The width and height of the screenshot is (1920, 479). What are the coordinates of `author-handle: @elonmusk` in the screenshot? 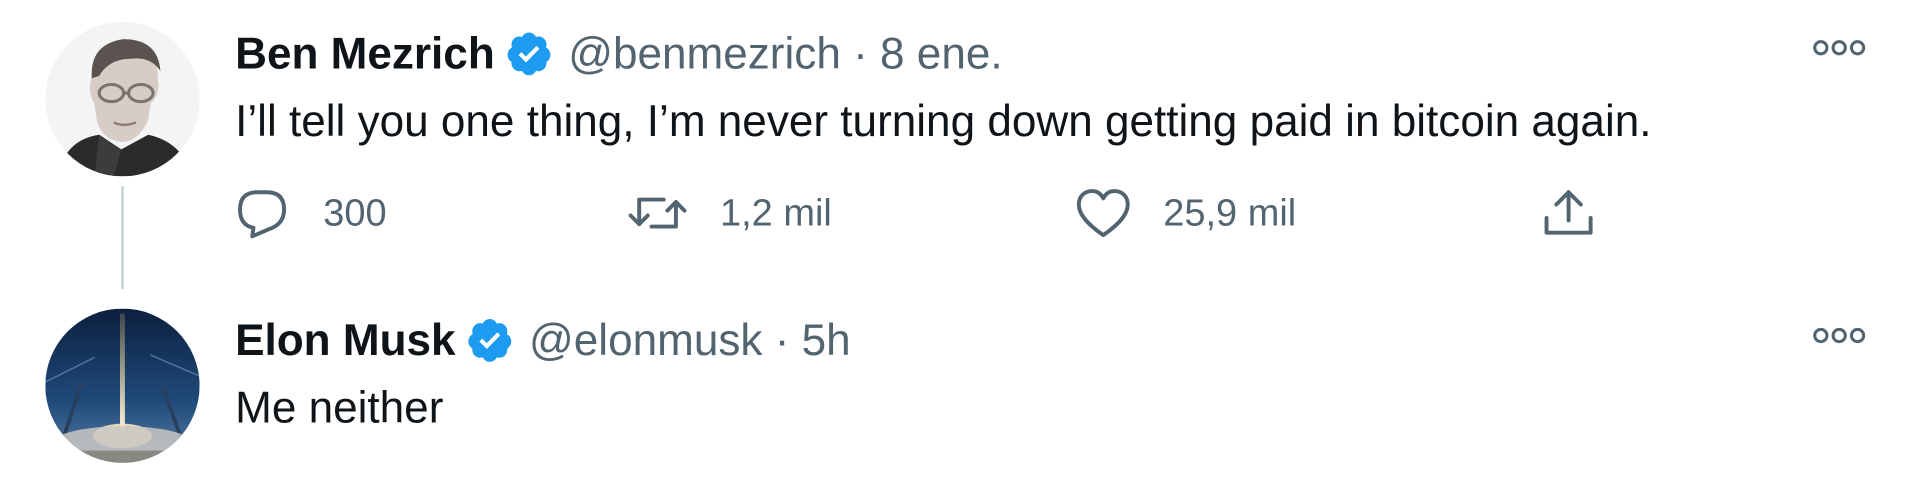 It's located at (645, 340).